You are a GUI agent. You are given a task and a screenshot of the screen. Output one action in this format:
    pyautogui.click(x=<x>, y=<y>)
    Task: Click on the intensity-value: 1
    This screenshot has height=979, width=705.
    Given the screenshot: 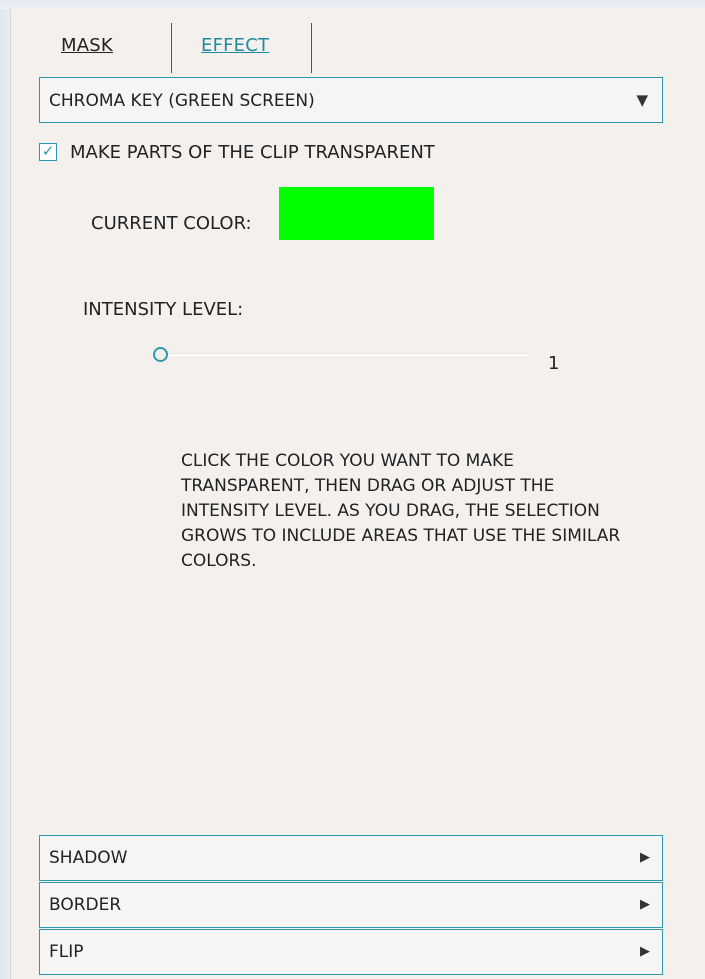 What is the action you would take?
    pyautogui.click(x=554, y=363)
    